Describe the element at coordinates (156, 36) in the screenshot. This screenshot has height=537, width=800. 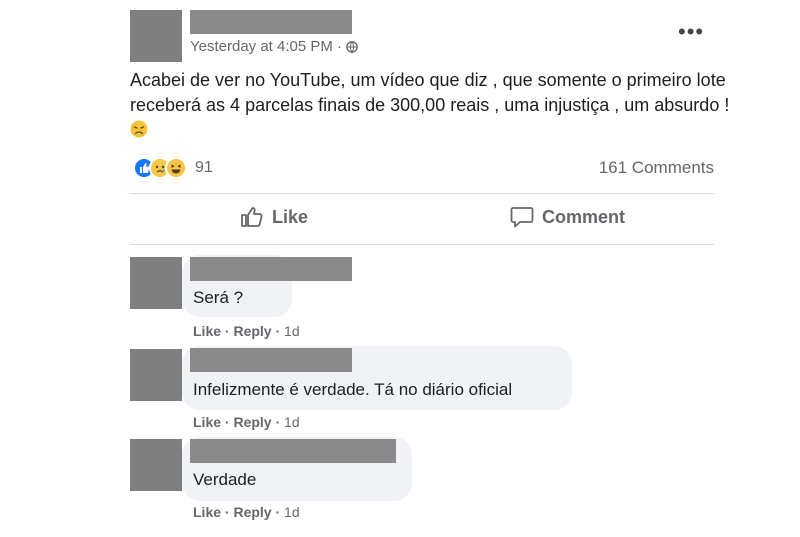
I see `post-author-avatar` at that location.